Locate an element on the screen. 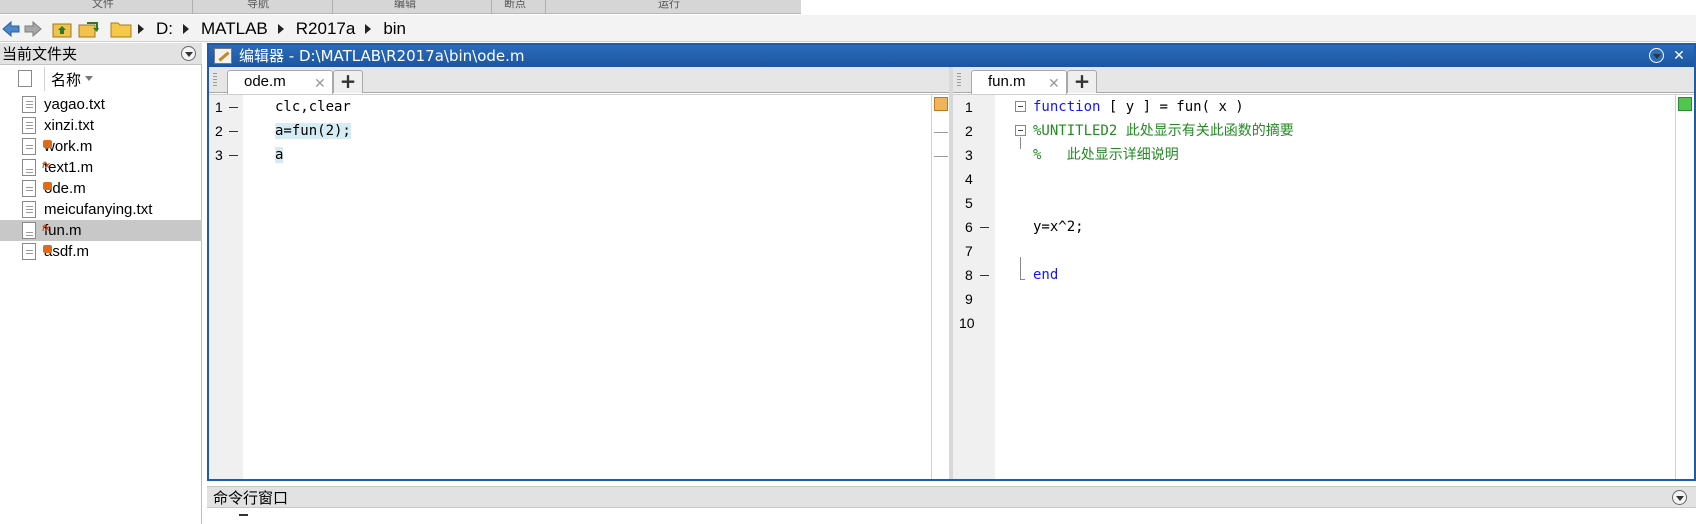 This screenshot has height=524, width=1696. line-marker: 3 is located at coordinates (226, 155).